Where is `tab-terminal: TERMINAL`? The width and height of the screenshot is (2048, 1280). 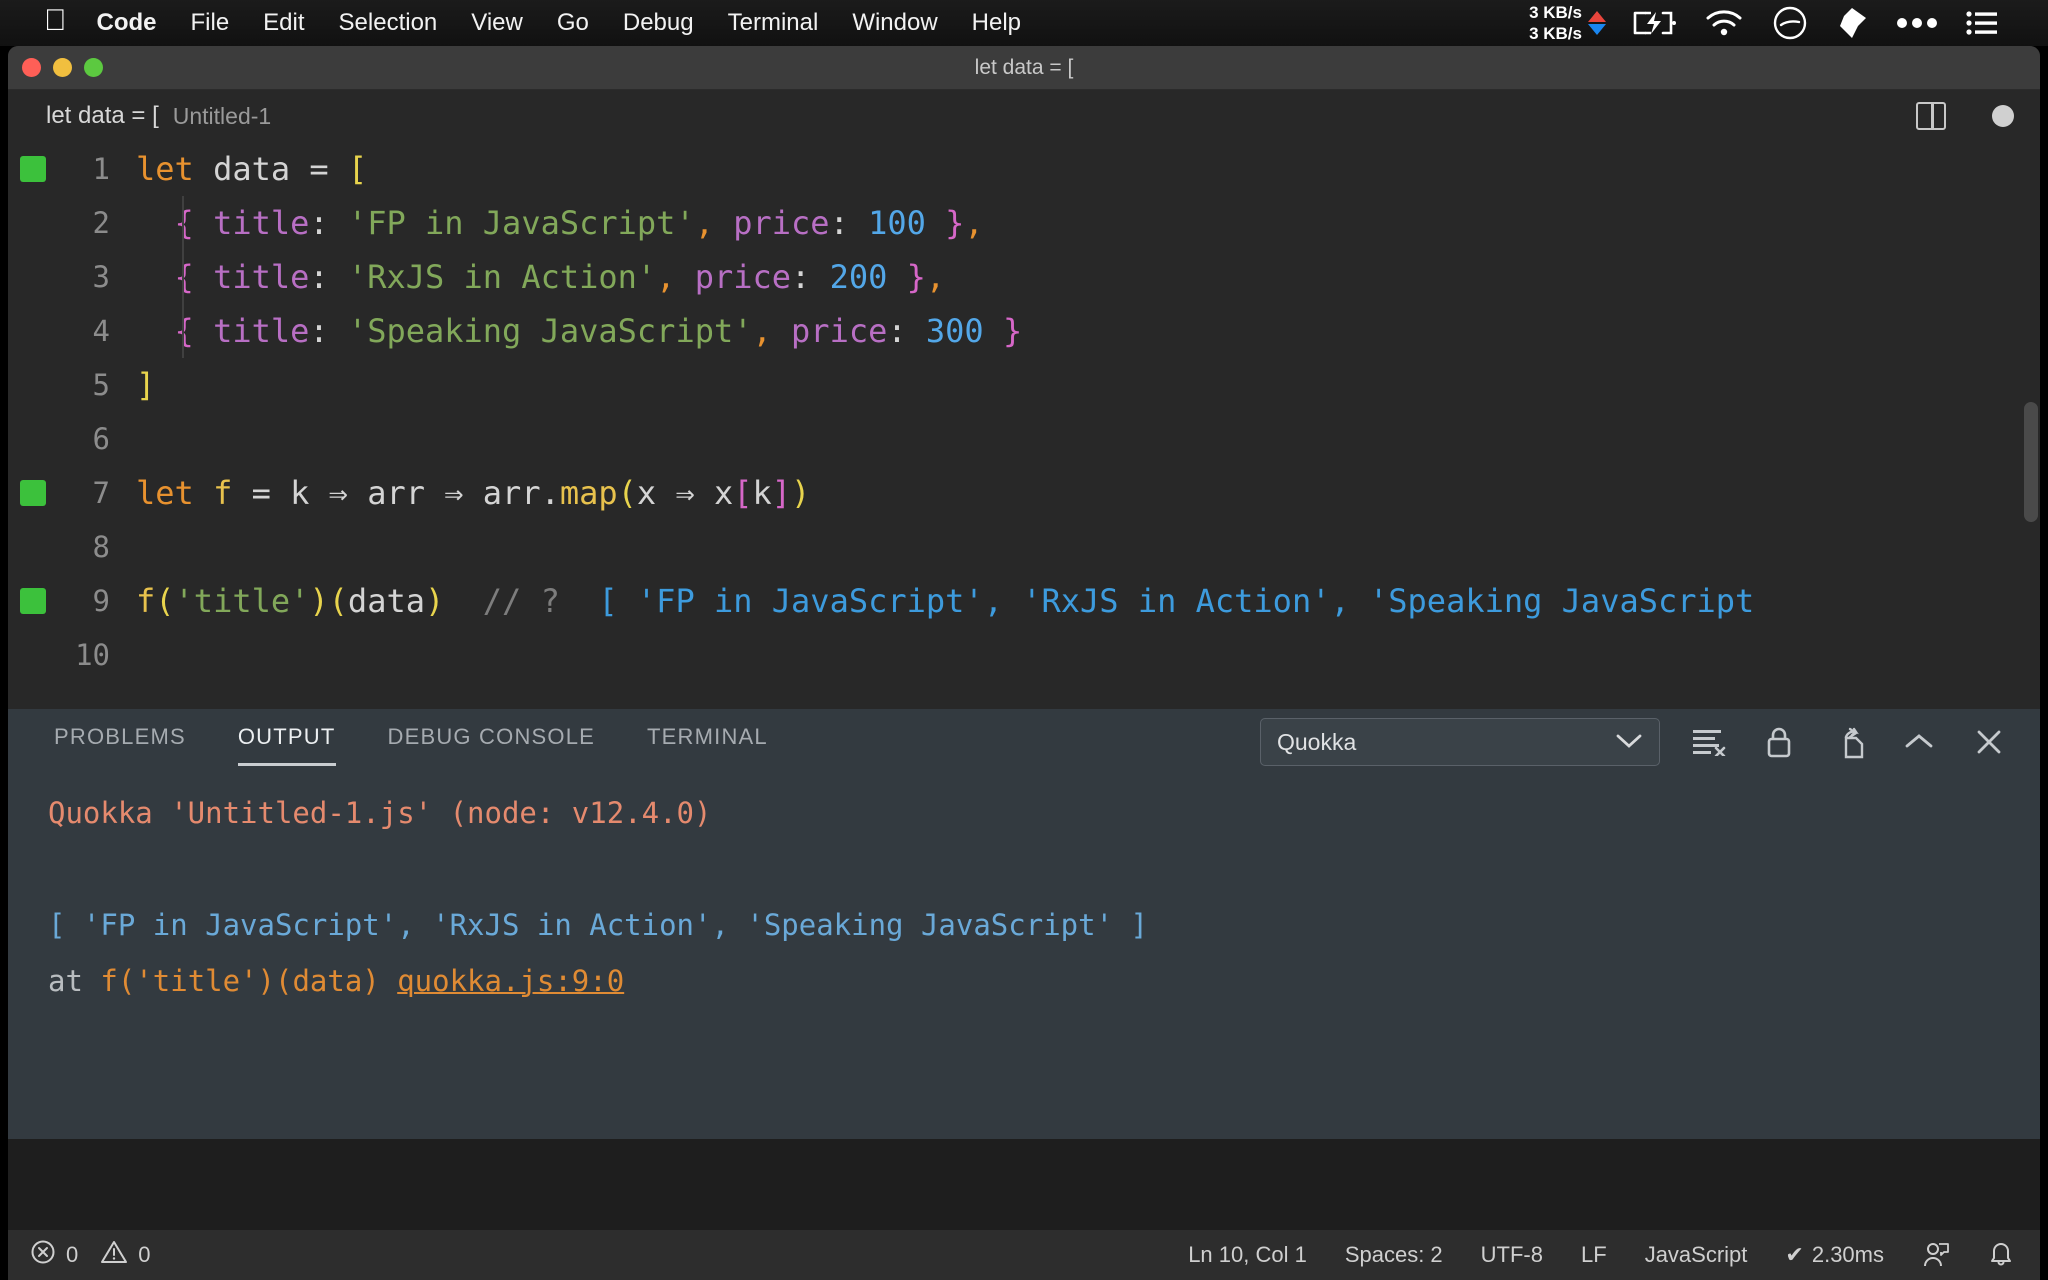 tab-terminal: TERMINAL is located at coordinates (707, 742).